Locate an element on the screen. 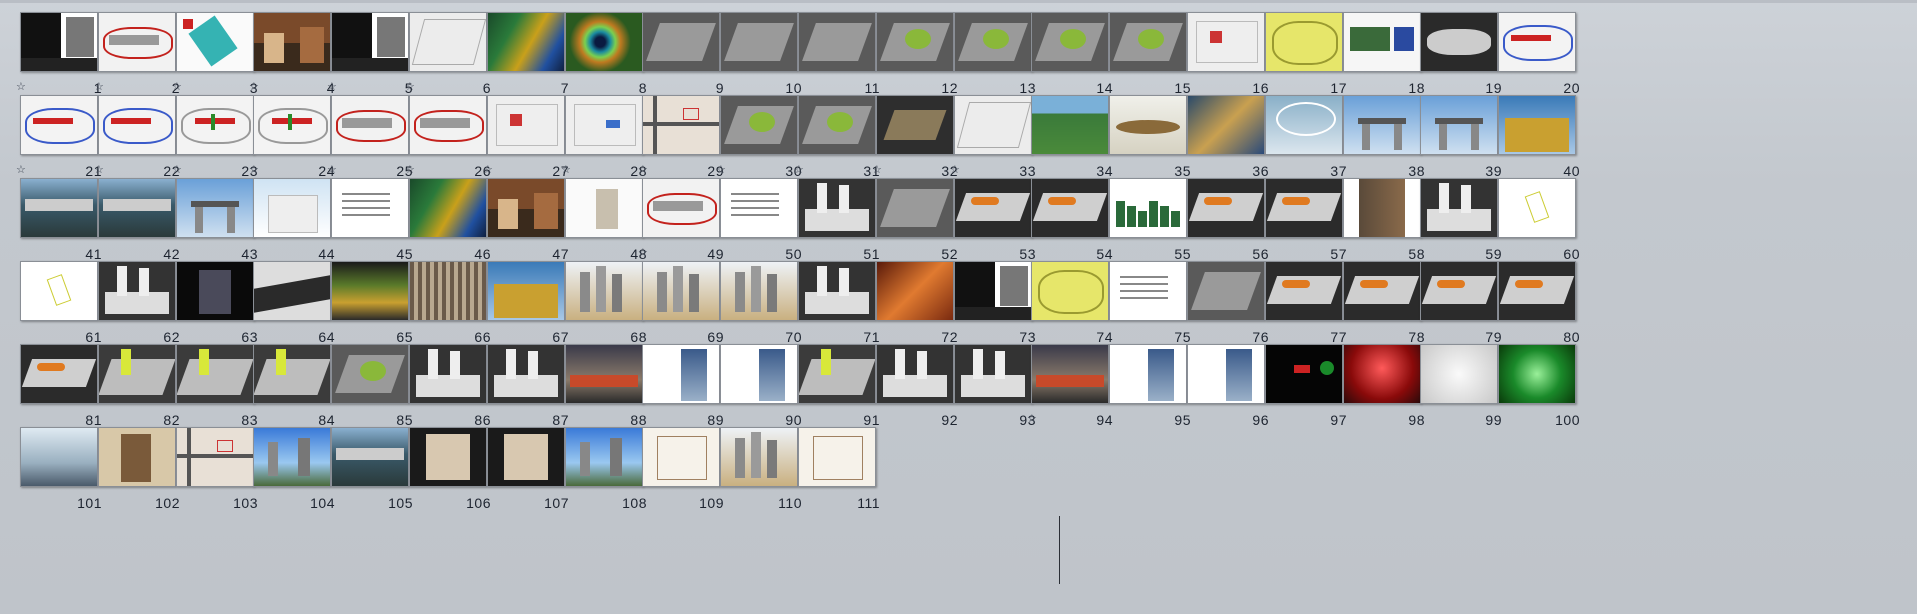 The image size is (1917, 614). slide-thumbnail-111: 111 is located at coordinates (845, 477).